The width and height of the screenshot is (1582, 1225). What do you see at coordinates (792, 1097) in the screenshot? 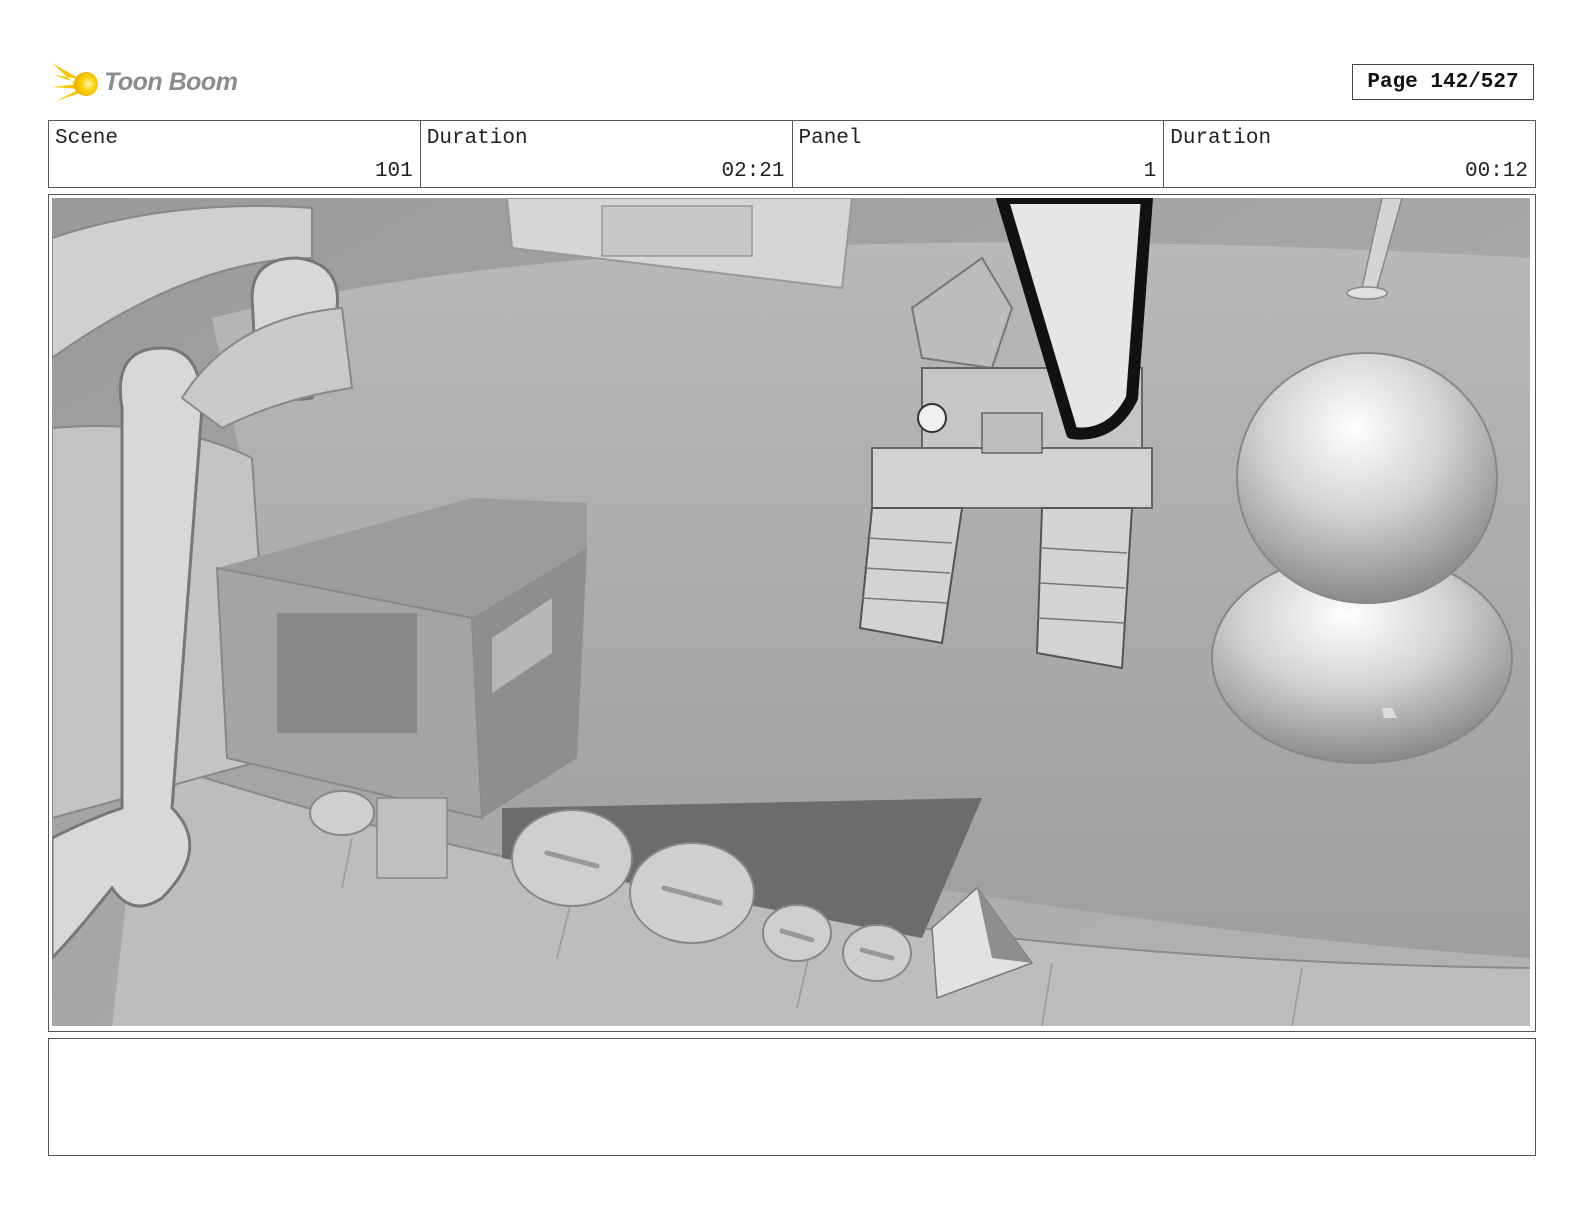
I see `panel-notes-box` at bounding box center [792, 1097].